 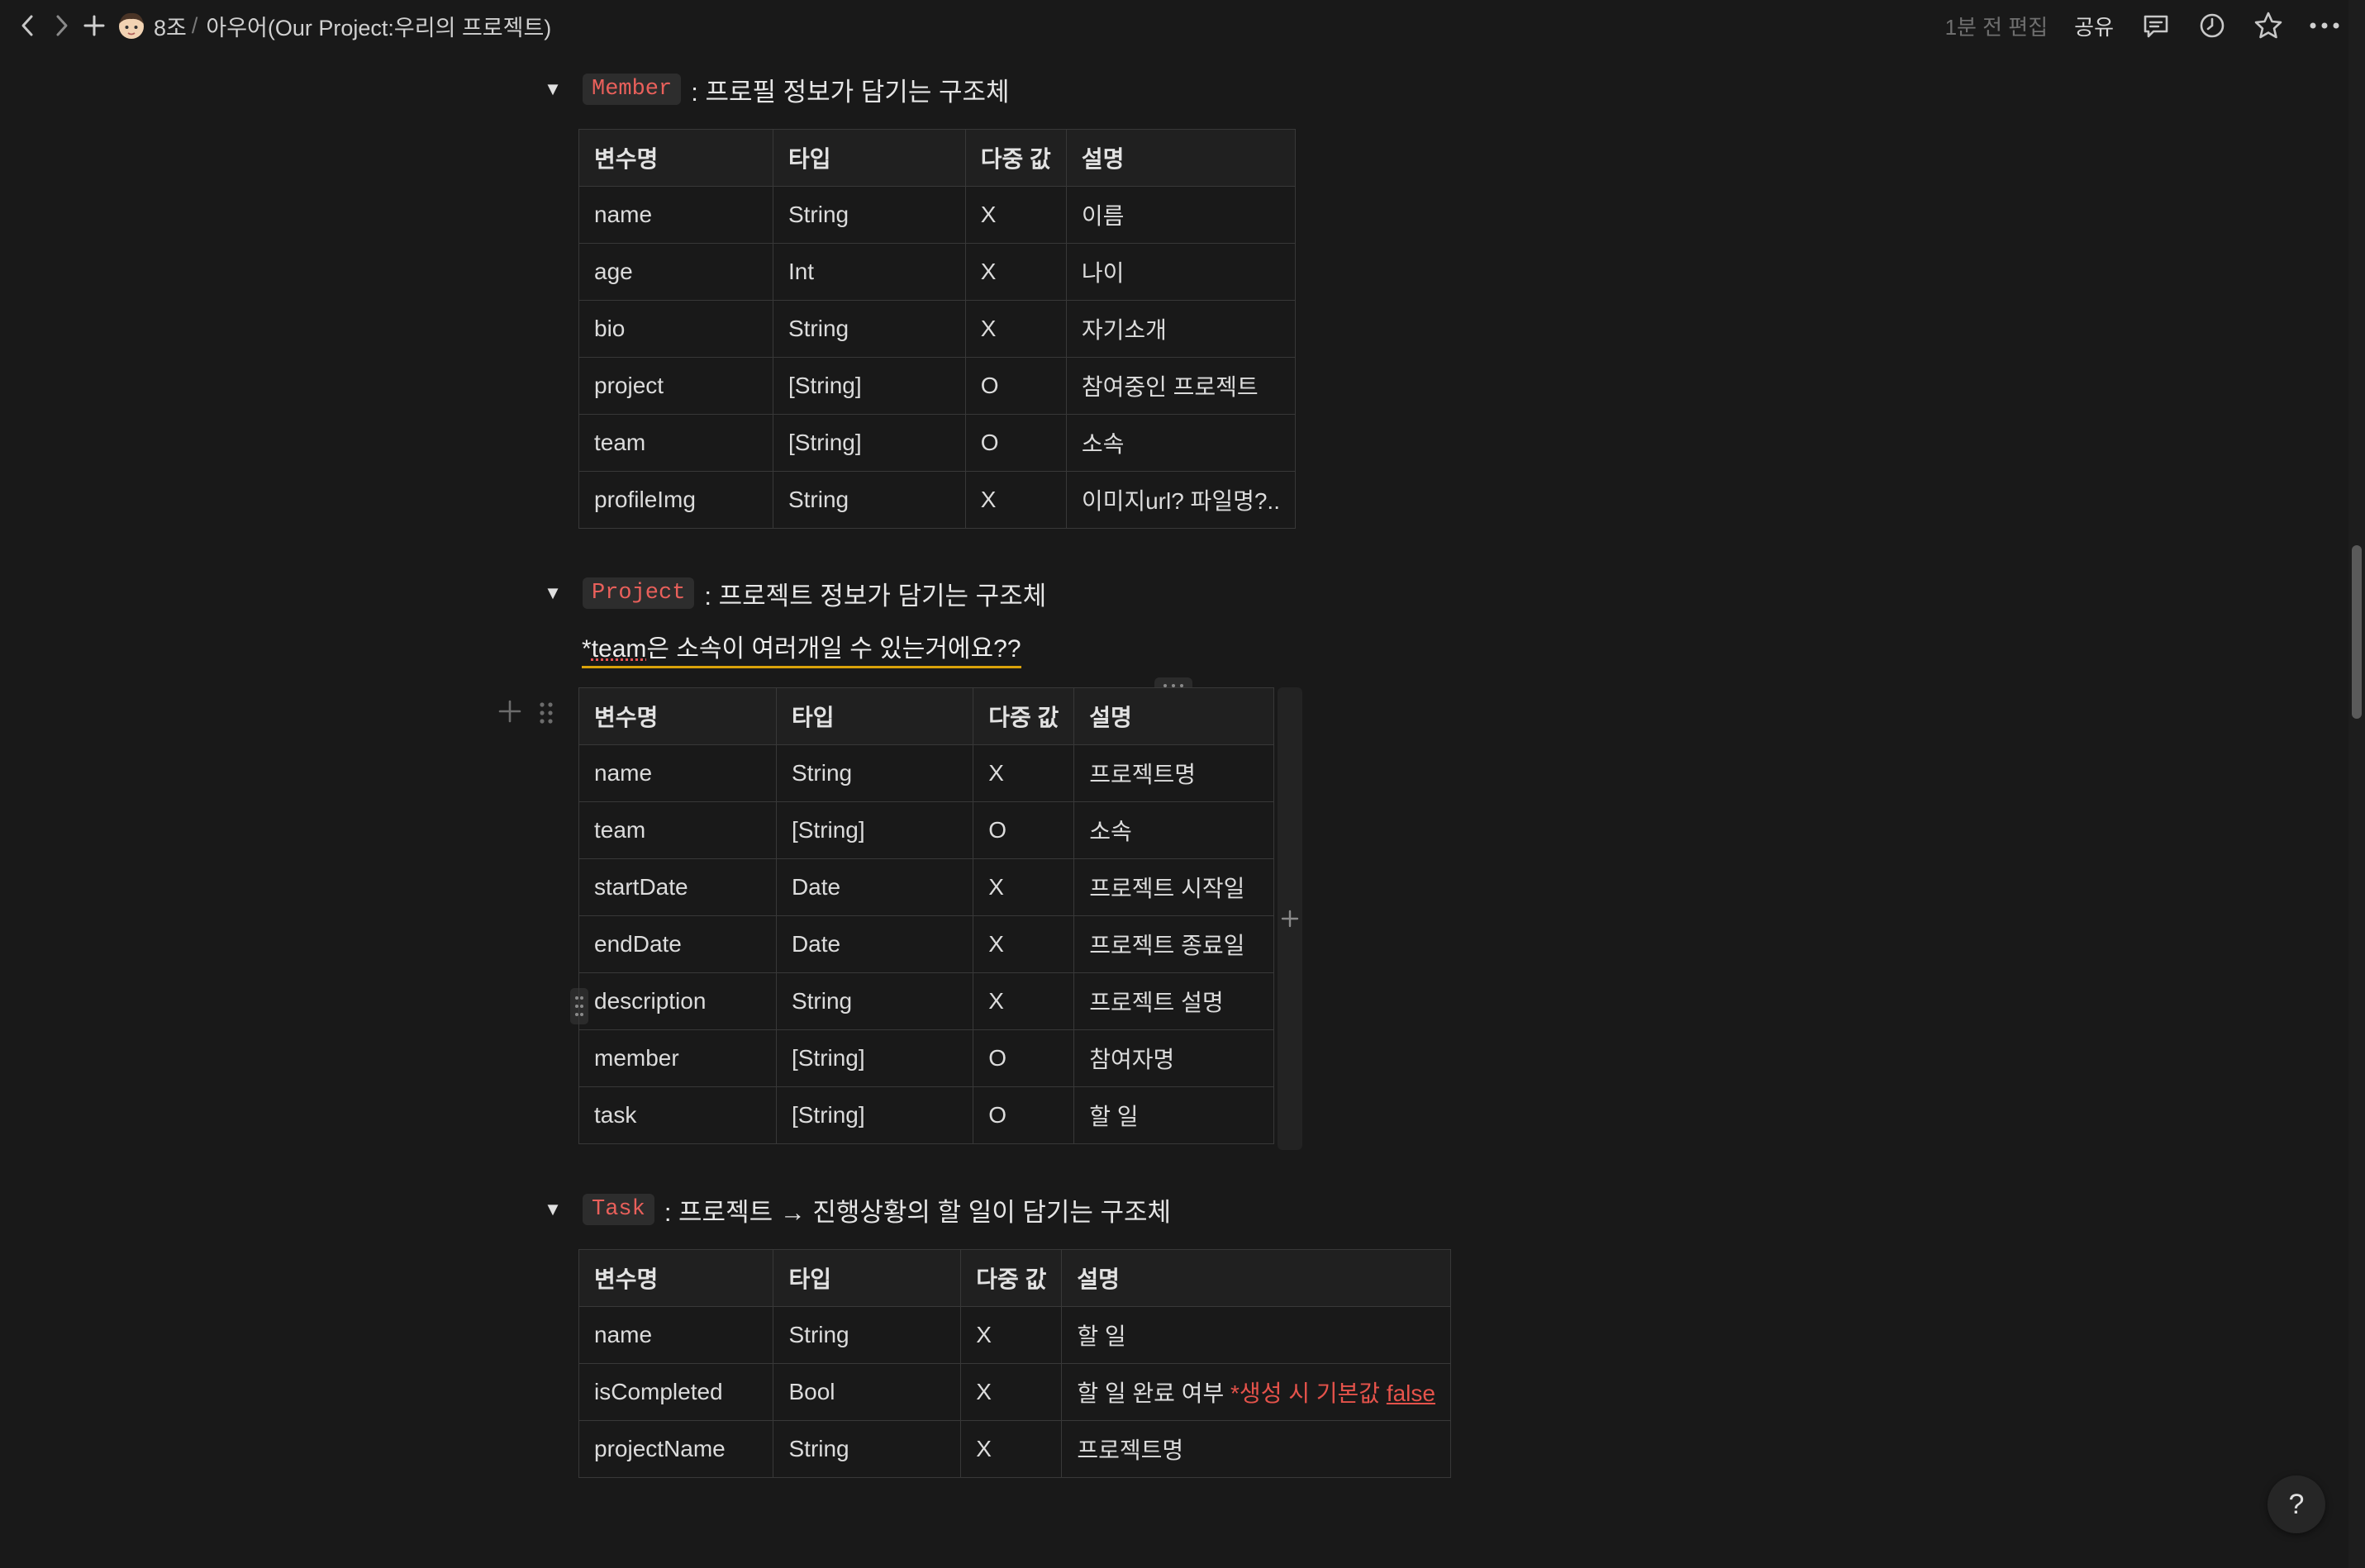 I want to click on table-cell: member, so click(x=677, y=1058).